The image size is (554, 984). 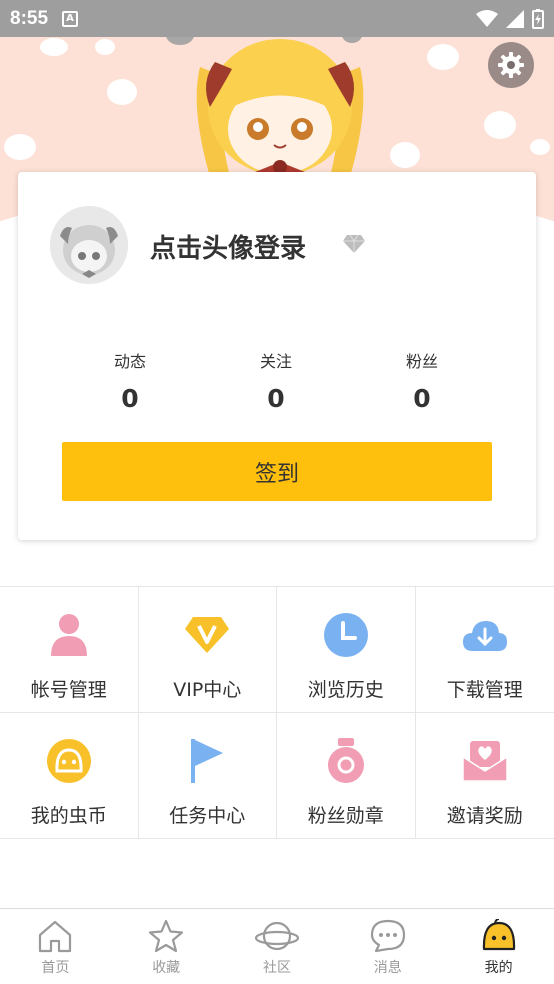 I want to click on menu-invite-reward: 邀请奖励, so click(x=485, y=775).